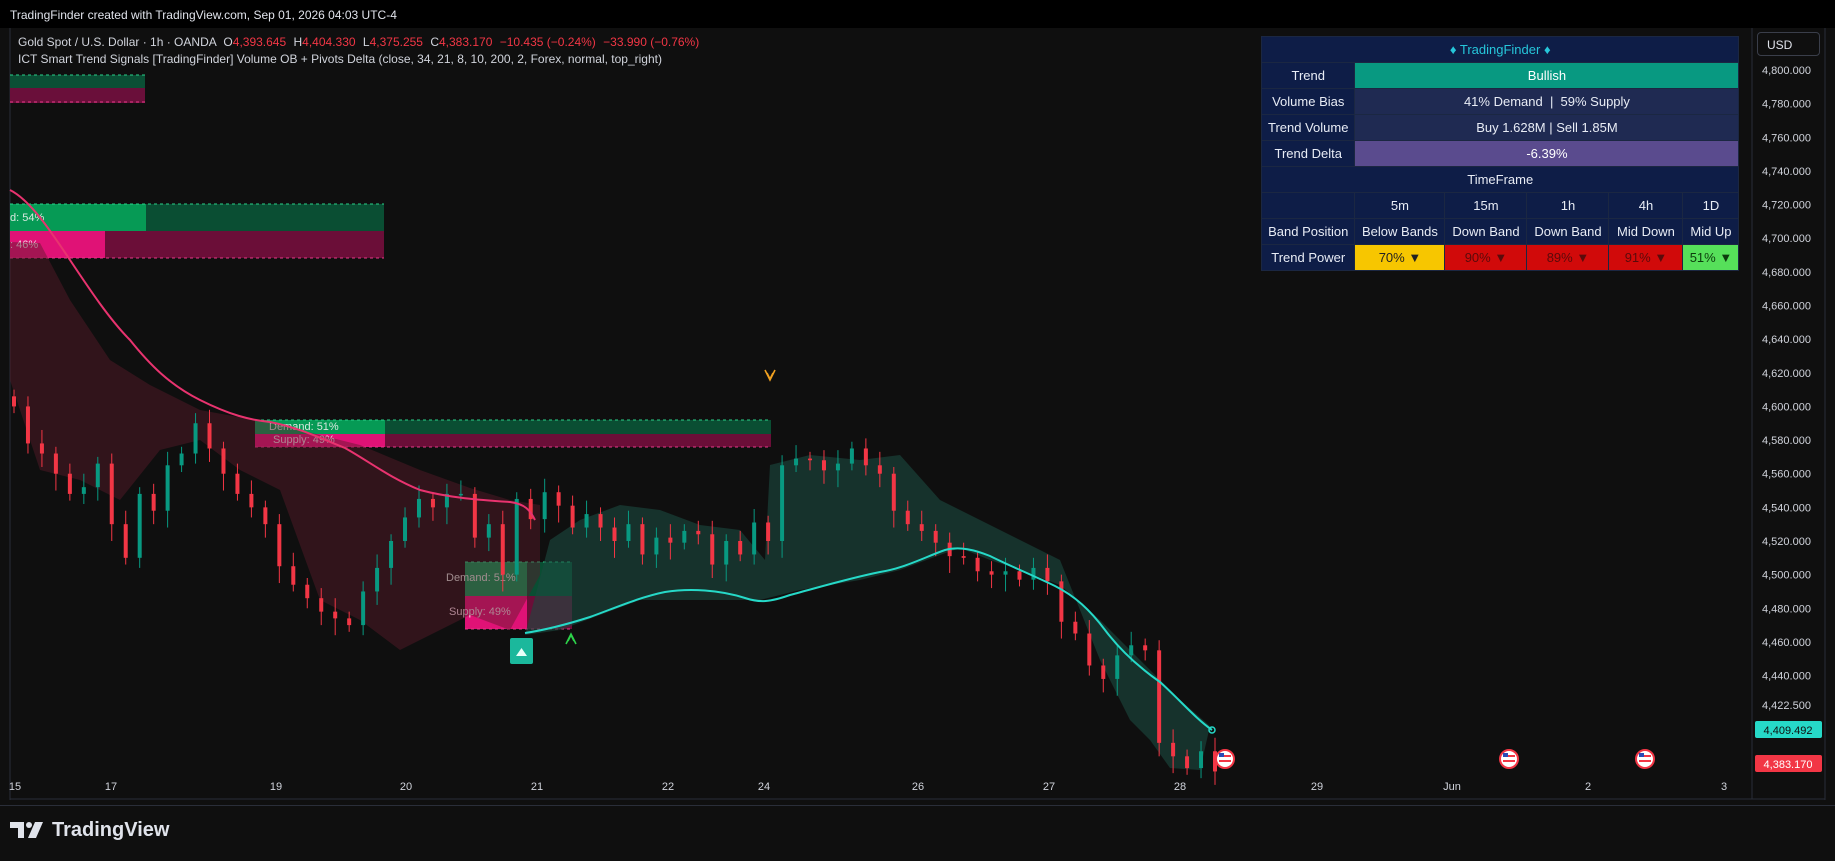 The height and width of the screenshot is (861, 1835). What do you see at coordinates (406, 787) in the screenshot?
I see `time-tick-label: 20` at bounding box center [406, 787].